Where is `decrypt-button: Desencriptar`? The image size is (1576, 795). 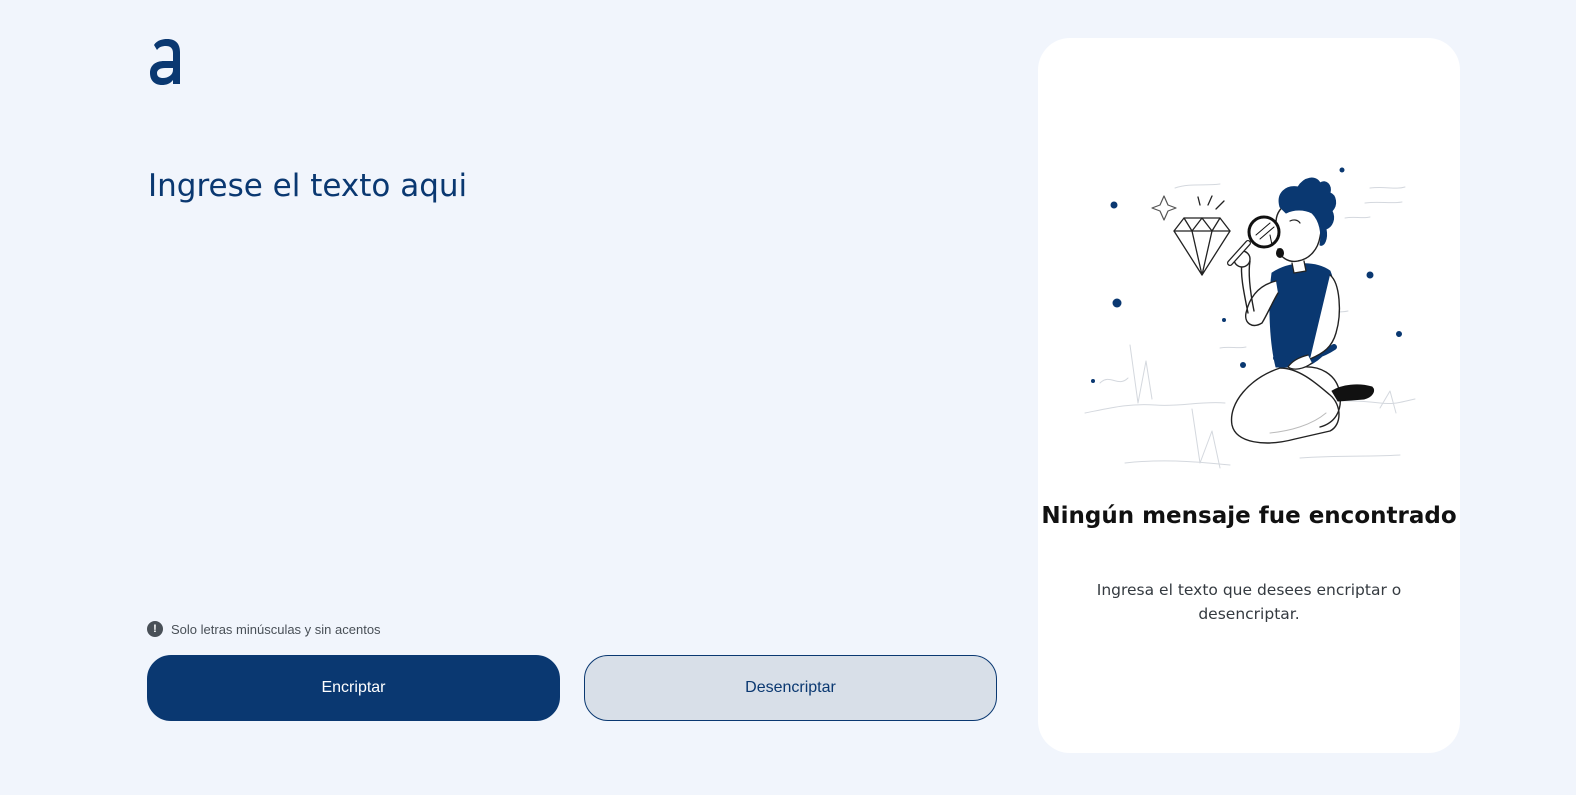 decrypt-button: Desencriptar is located at coordinates (790, 688).